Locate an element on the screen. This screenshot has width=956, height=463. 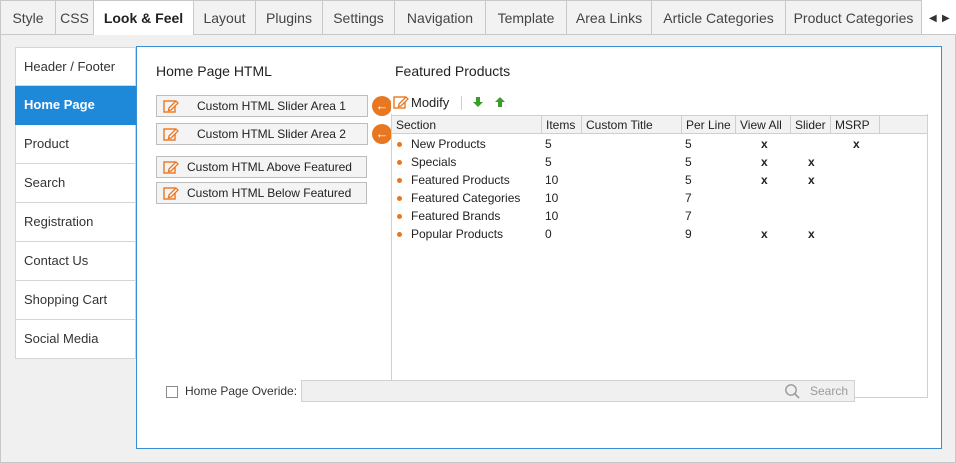
tab-product-categories: Product Categories is located at coordinates (854, 17).